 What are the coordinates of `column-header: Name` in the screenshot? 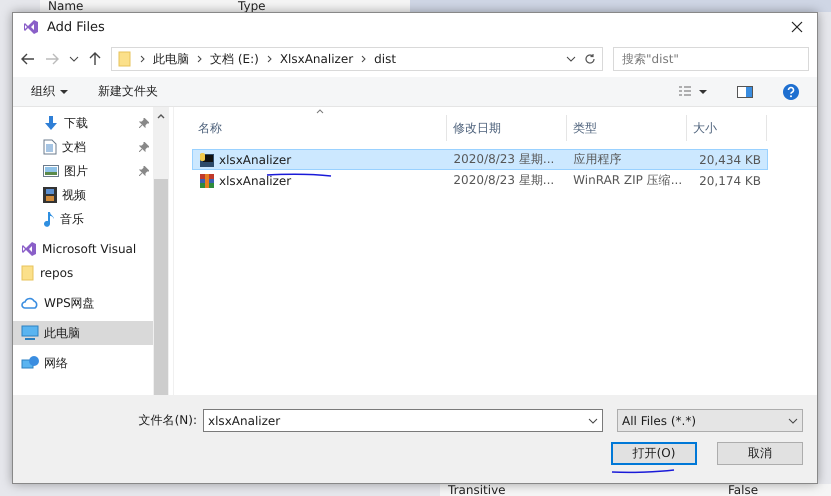 It's located at (65, 6).